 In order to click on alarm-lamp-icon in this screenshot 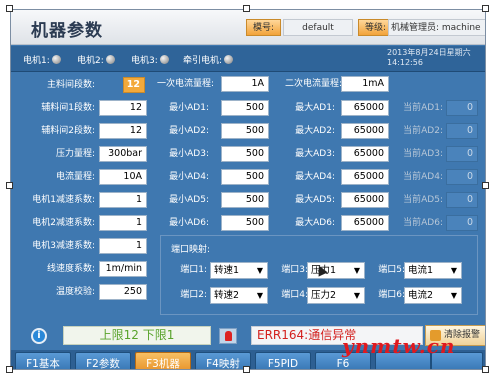, I will do `click(228, 336)`.